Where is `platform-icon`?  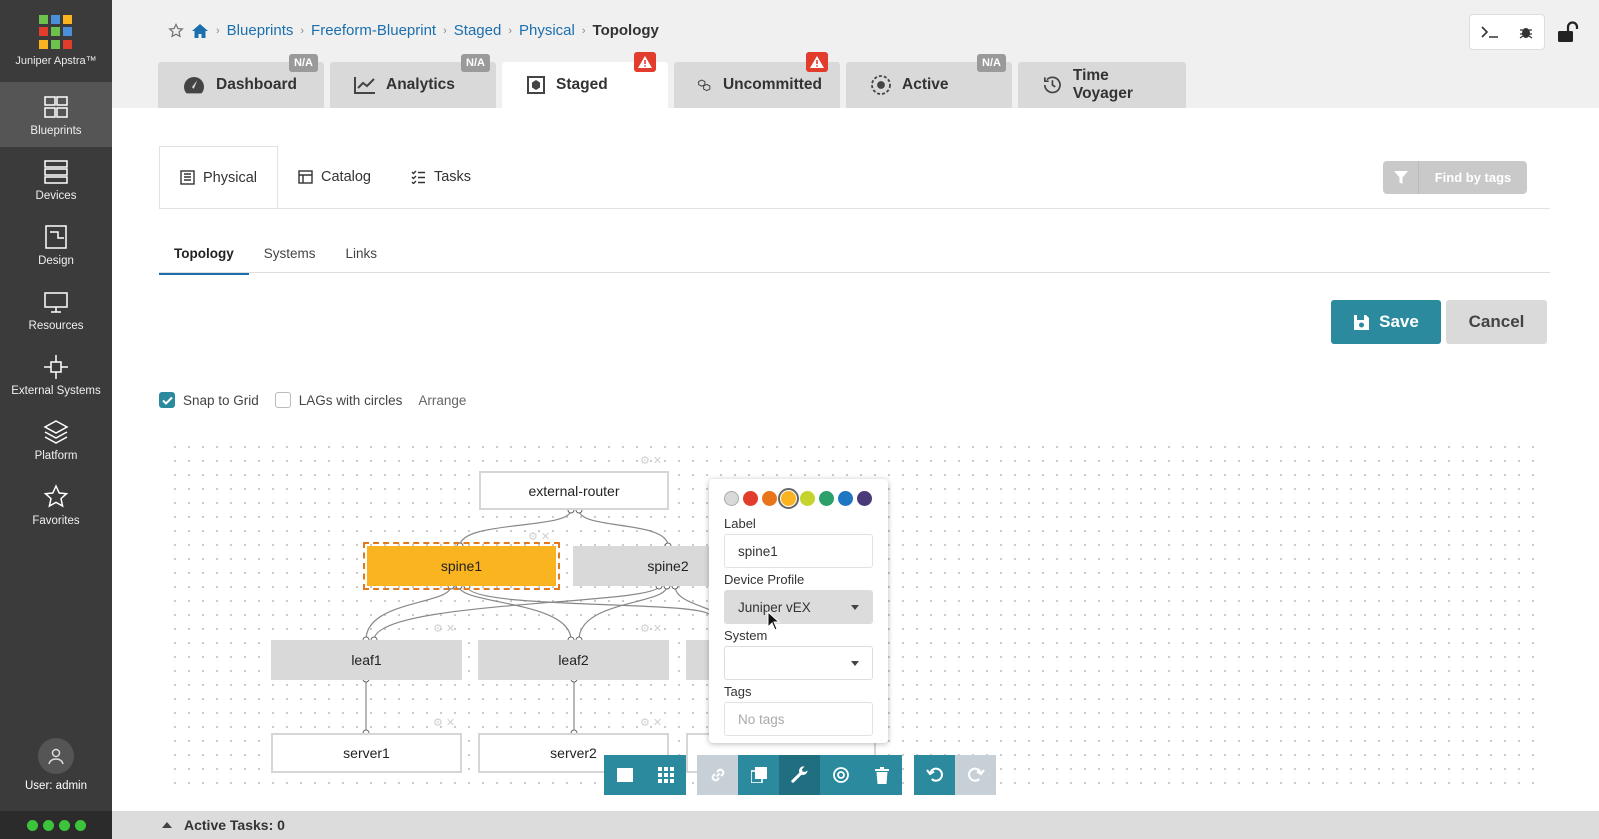 platform-icon is located at coordinates (56, 431).